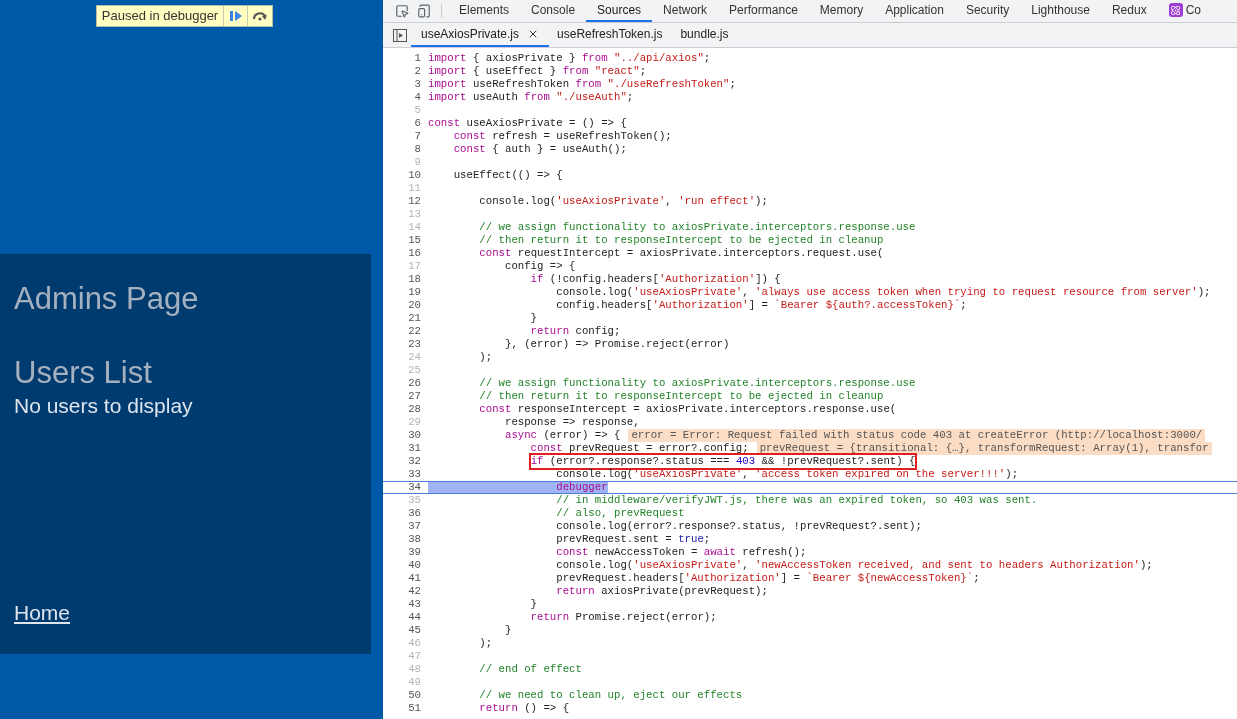 The image size is (1237, 719). Describe the element at coordinates (414, 617) in the screenshot. I see `line-number: 44` at that location.